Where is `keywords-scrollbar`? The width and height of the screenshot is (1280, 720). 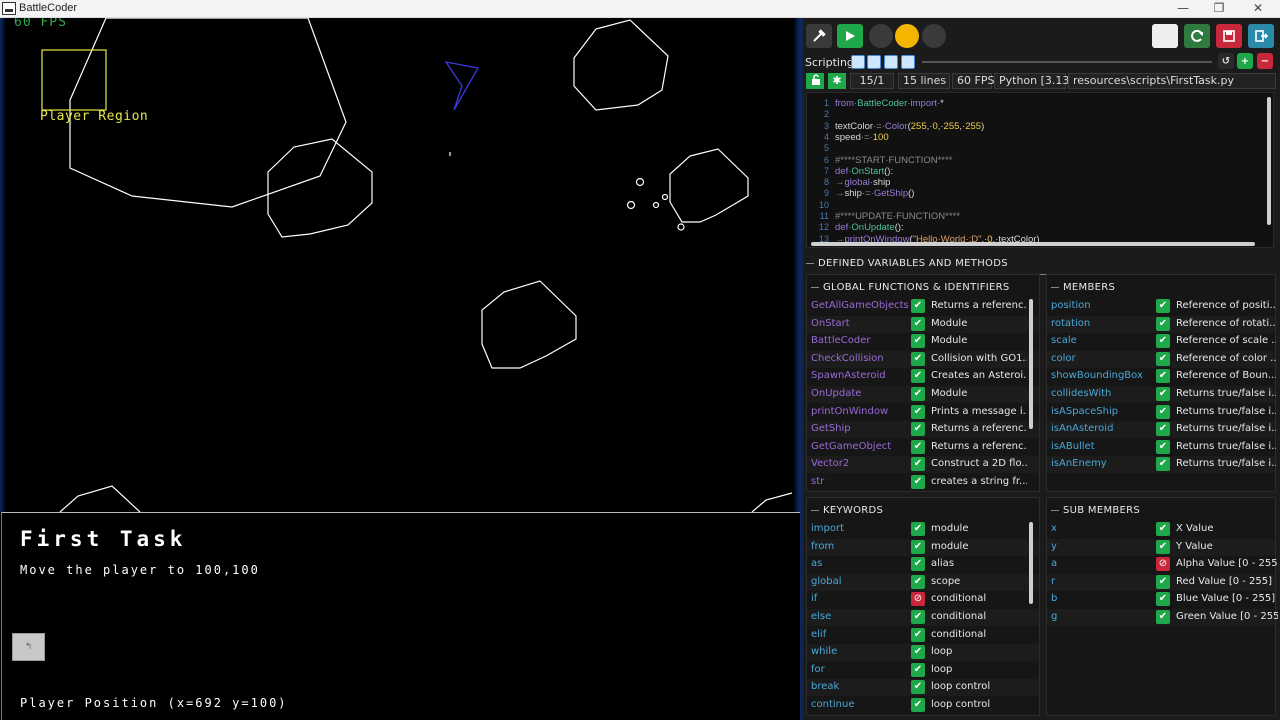
keywords-scrollbar is located at coordinates (1031, 563).